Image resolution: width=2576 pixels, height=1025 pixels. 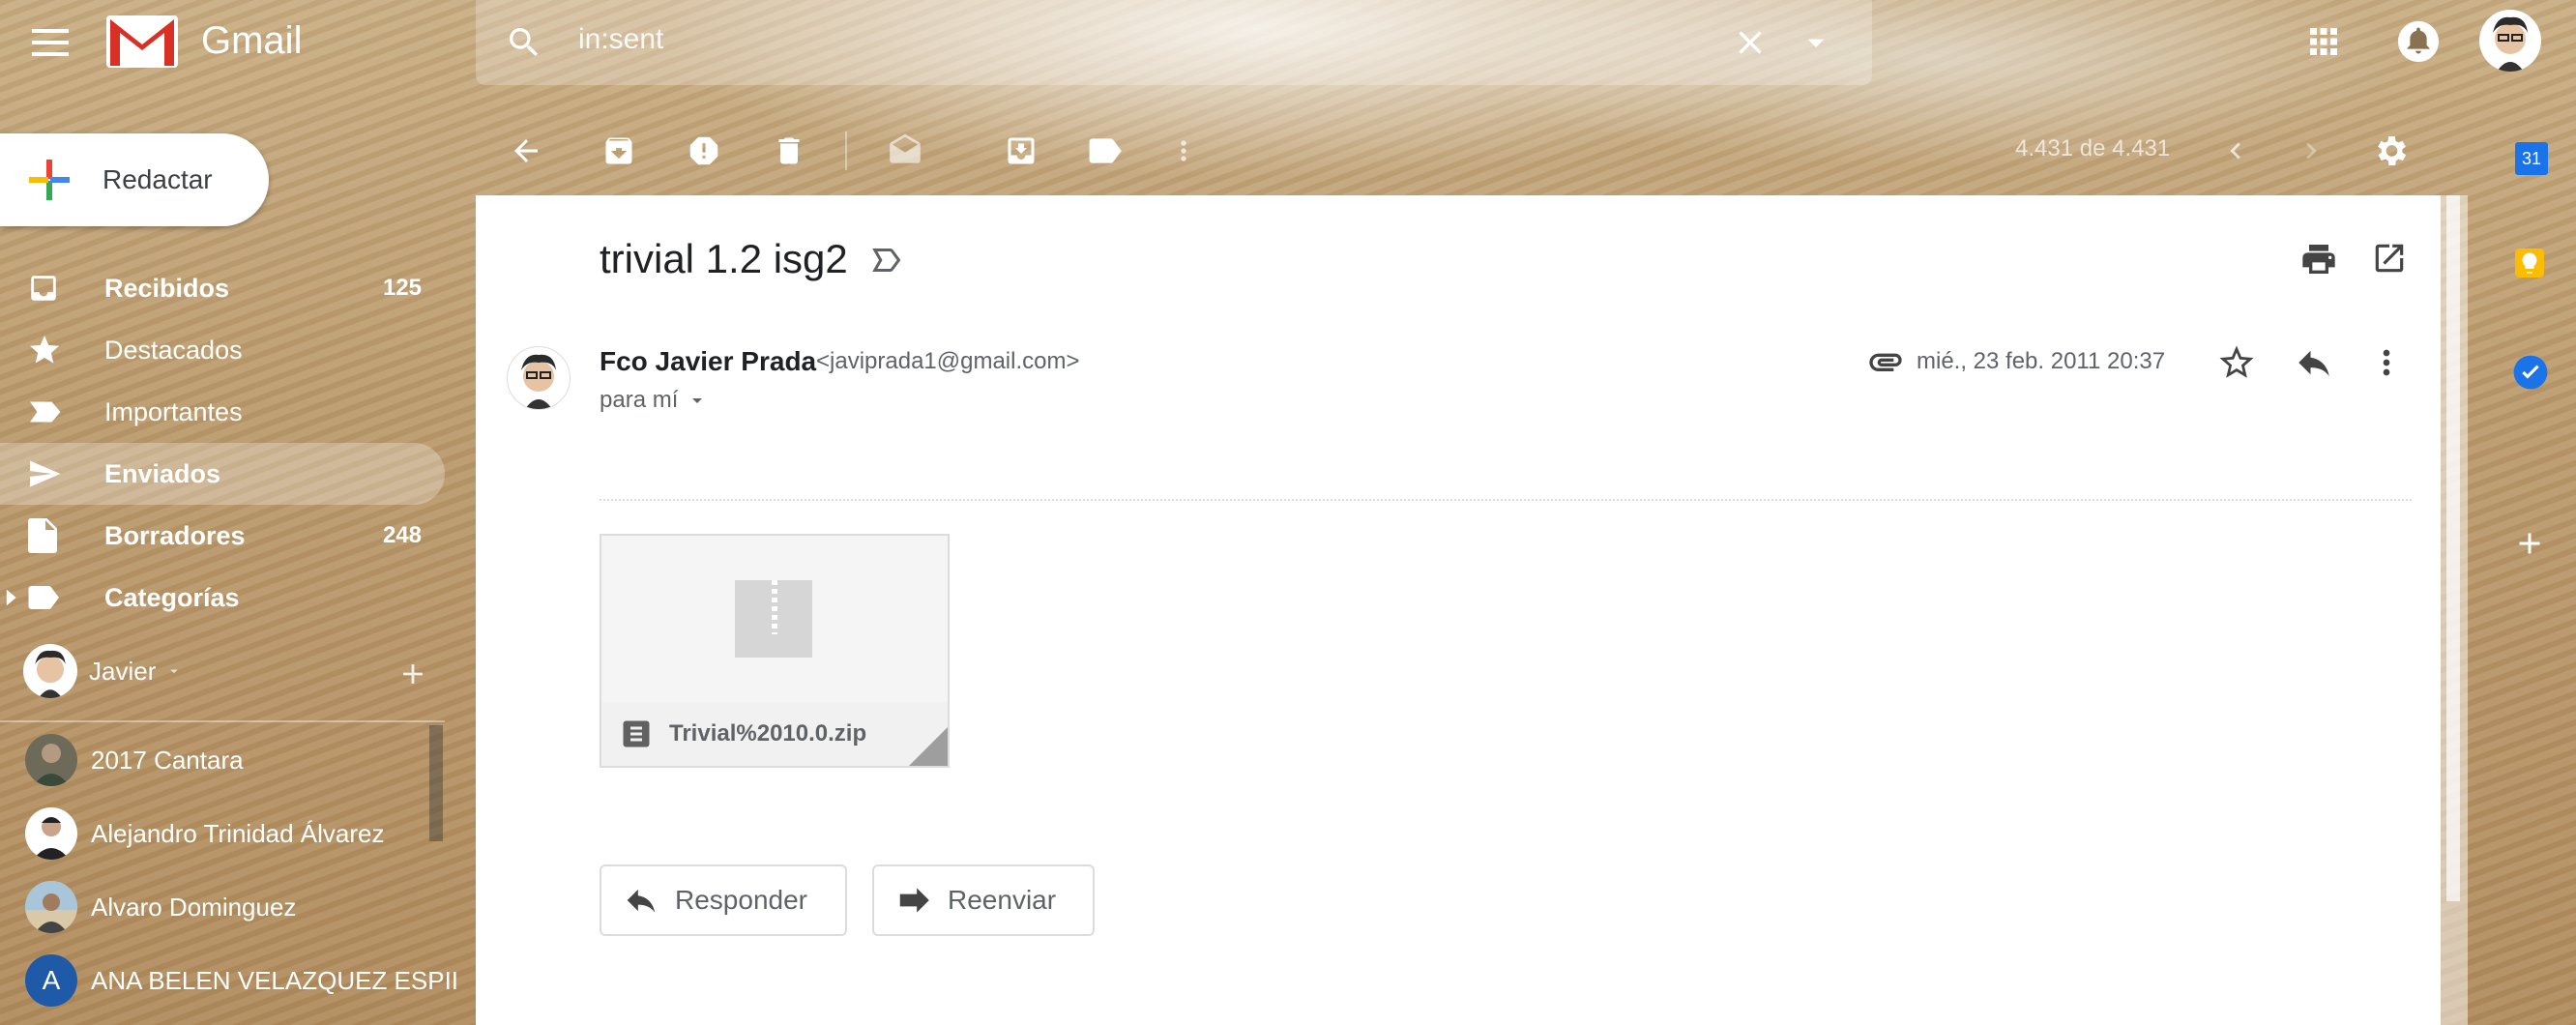 What do you see at coordinates (948, 361) in the screenshot?
I see `sender-email: <javiprada1@gmail.com>` at bounding box center [948, 361].